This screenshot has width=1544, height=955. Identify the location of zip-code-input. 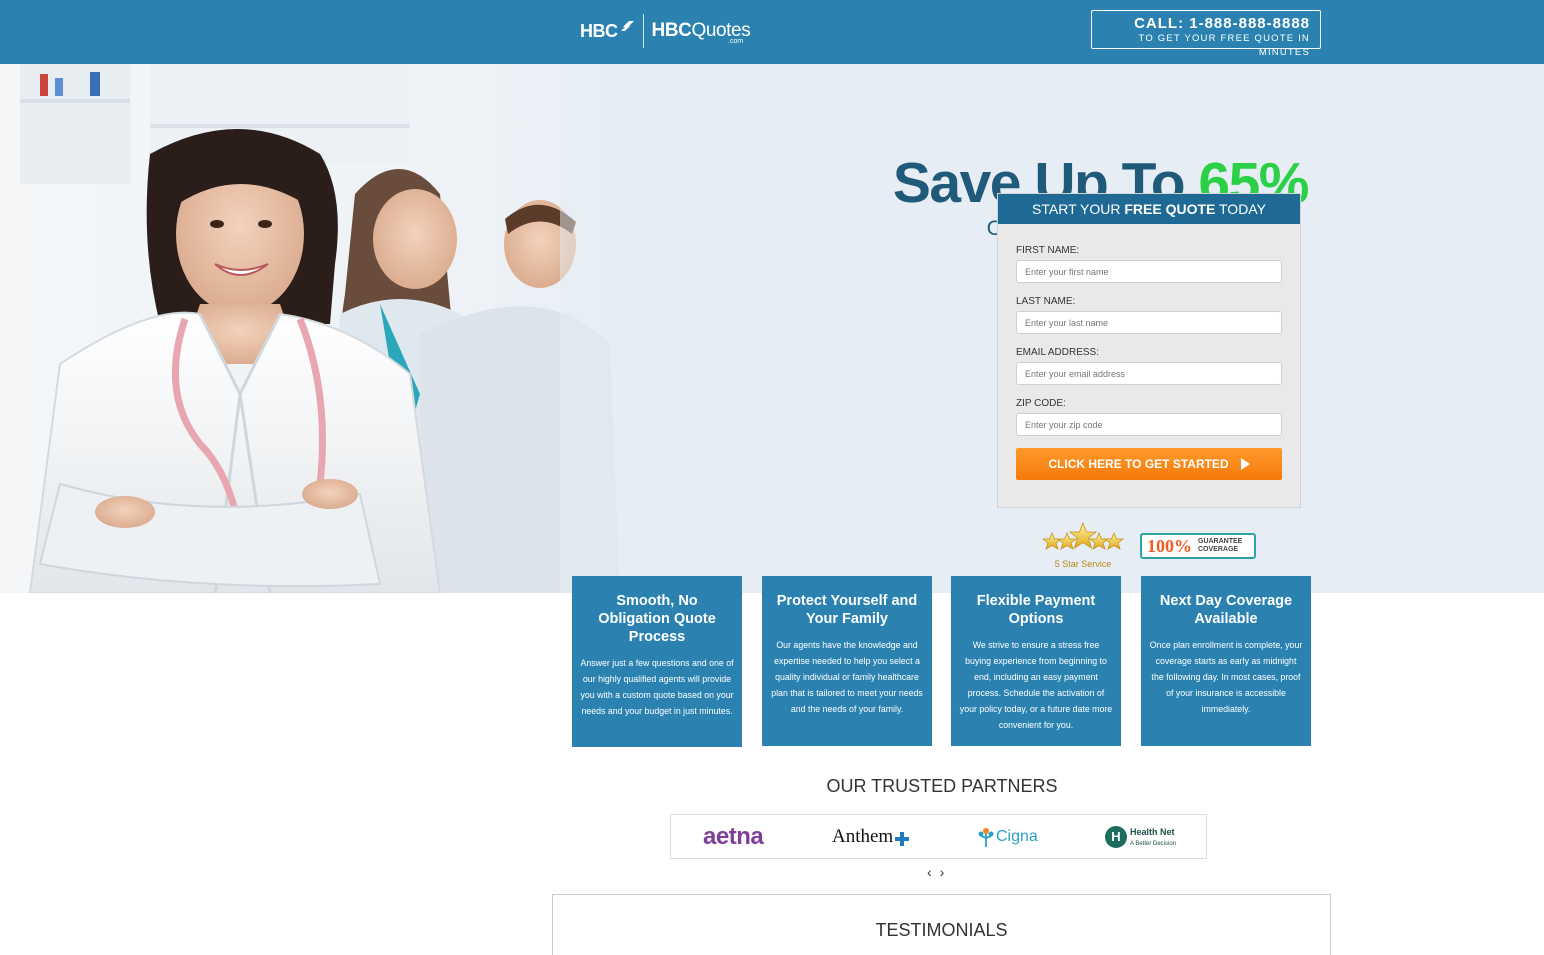
(1149, 424).